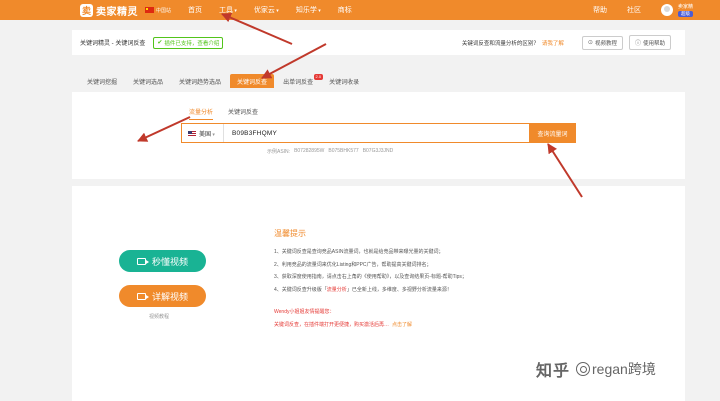 The width and height of the screenshot is (720, 401). What do you see at coordinates (309, 151) in the screenshot?
I see `example-asin-link: B07282895W` at bounding box center [309, 151].